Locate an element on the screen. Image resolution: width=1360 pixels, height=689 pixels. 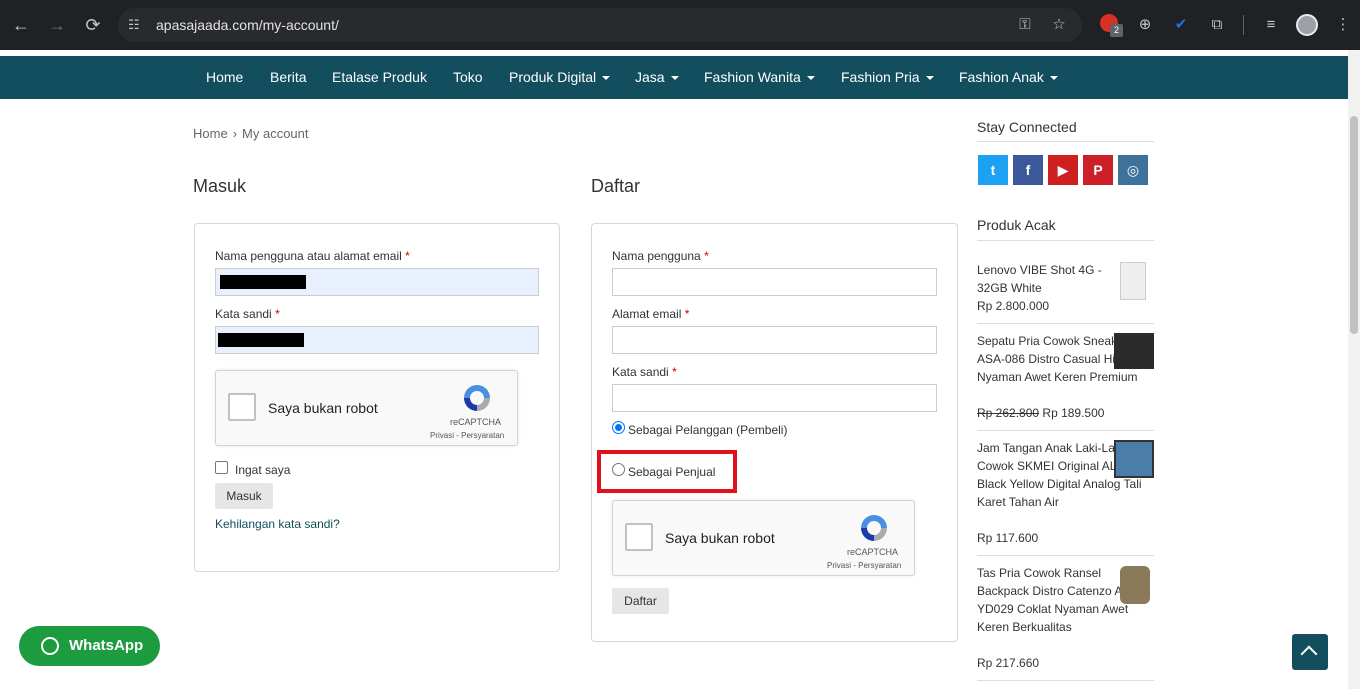
login-title: Masuk is located at coordinates (220, 186).